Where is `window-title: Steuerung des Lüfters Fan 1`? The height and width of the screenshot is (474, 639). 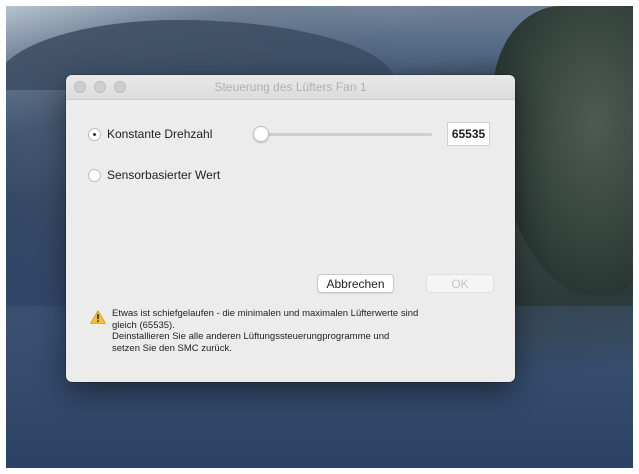 window-title: Steuerung des Lüfters Fan 1 is located at coordinates (290, 87).